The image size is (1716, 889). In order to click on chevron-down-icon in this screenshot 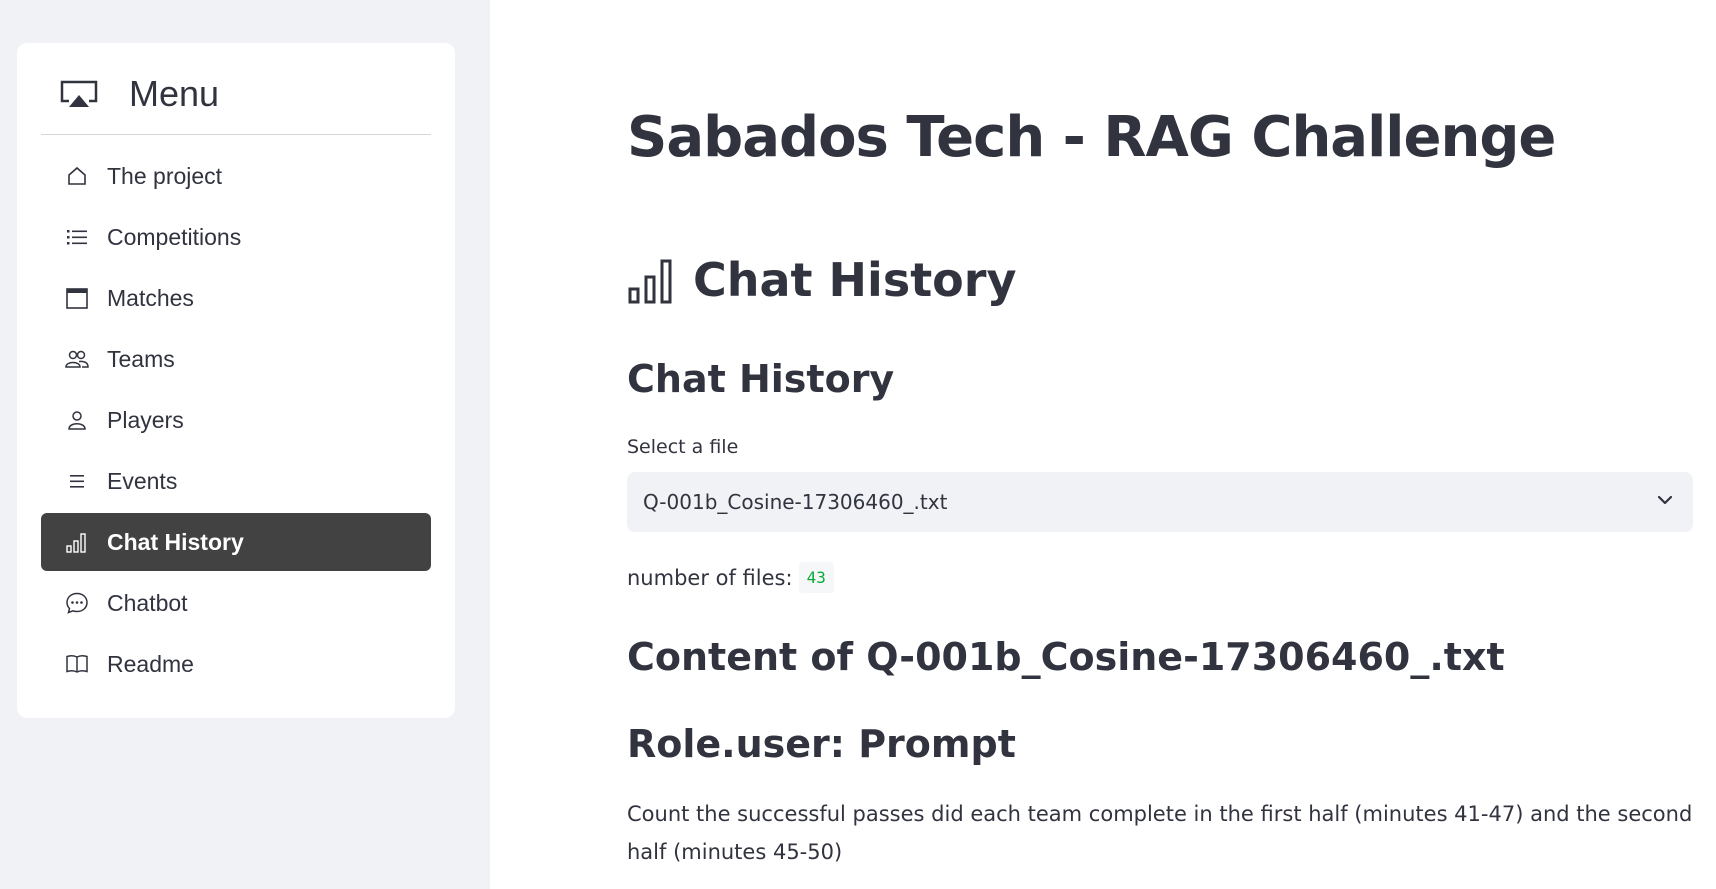, I will do `click(1665, 502)`.